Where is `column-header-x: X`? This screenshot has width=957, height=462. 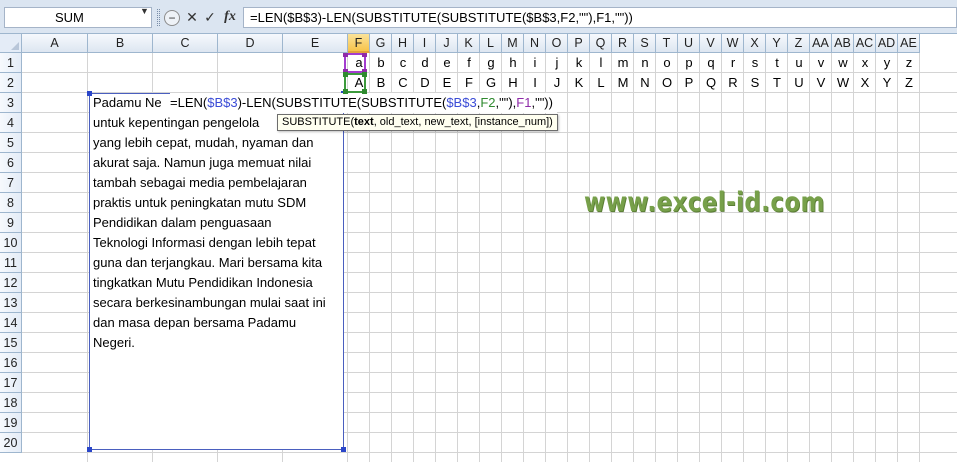 column-header-x: X is located at coordinates (755, 43).